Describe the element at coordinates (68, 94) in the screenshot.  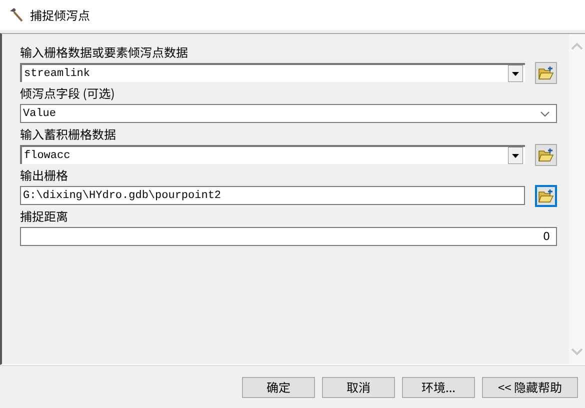
I see `parameter-label: 倾泻点字段 (可选)` at that location.